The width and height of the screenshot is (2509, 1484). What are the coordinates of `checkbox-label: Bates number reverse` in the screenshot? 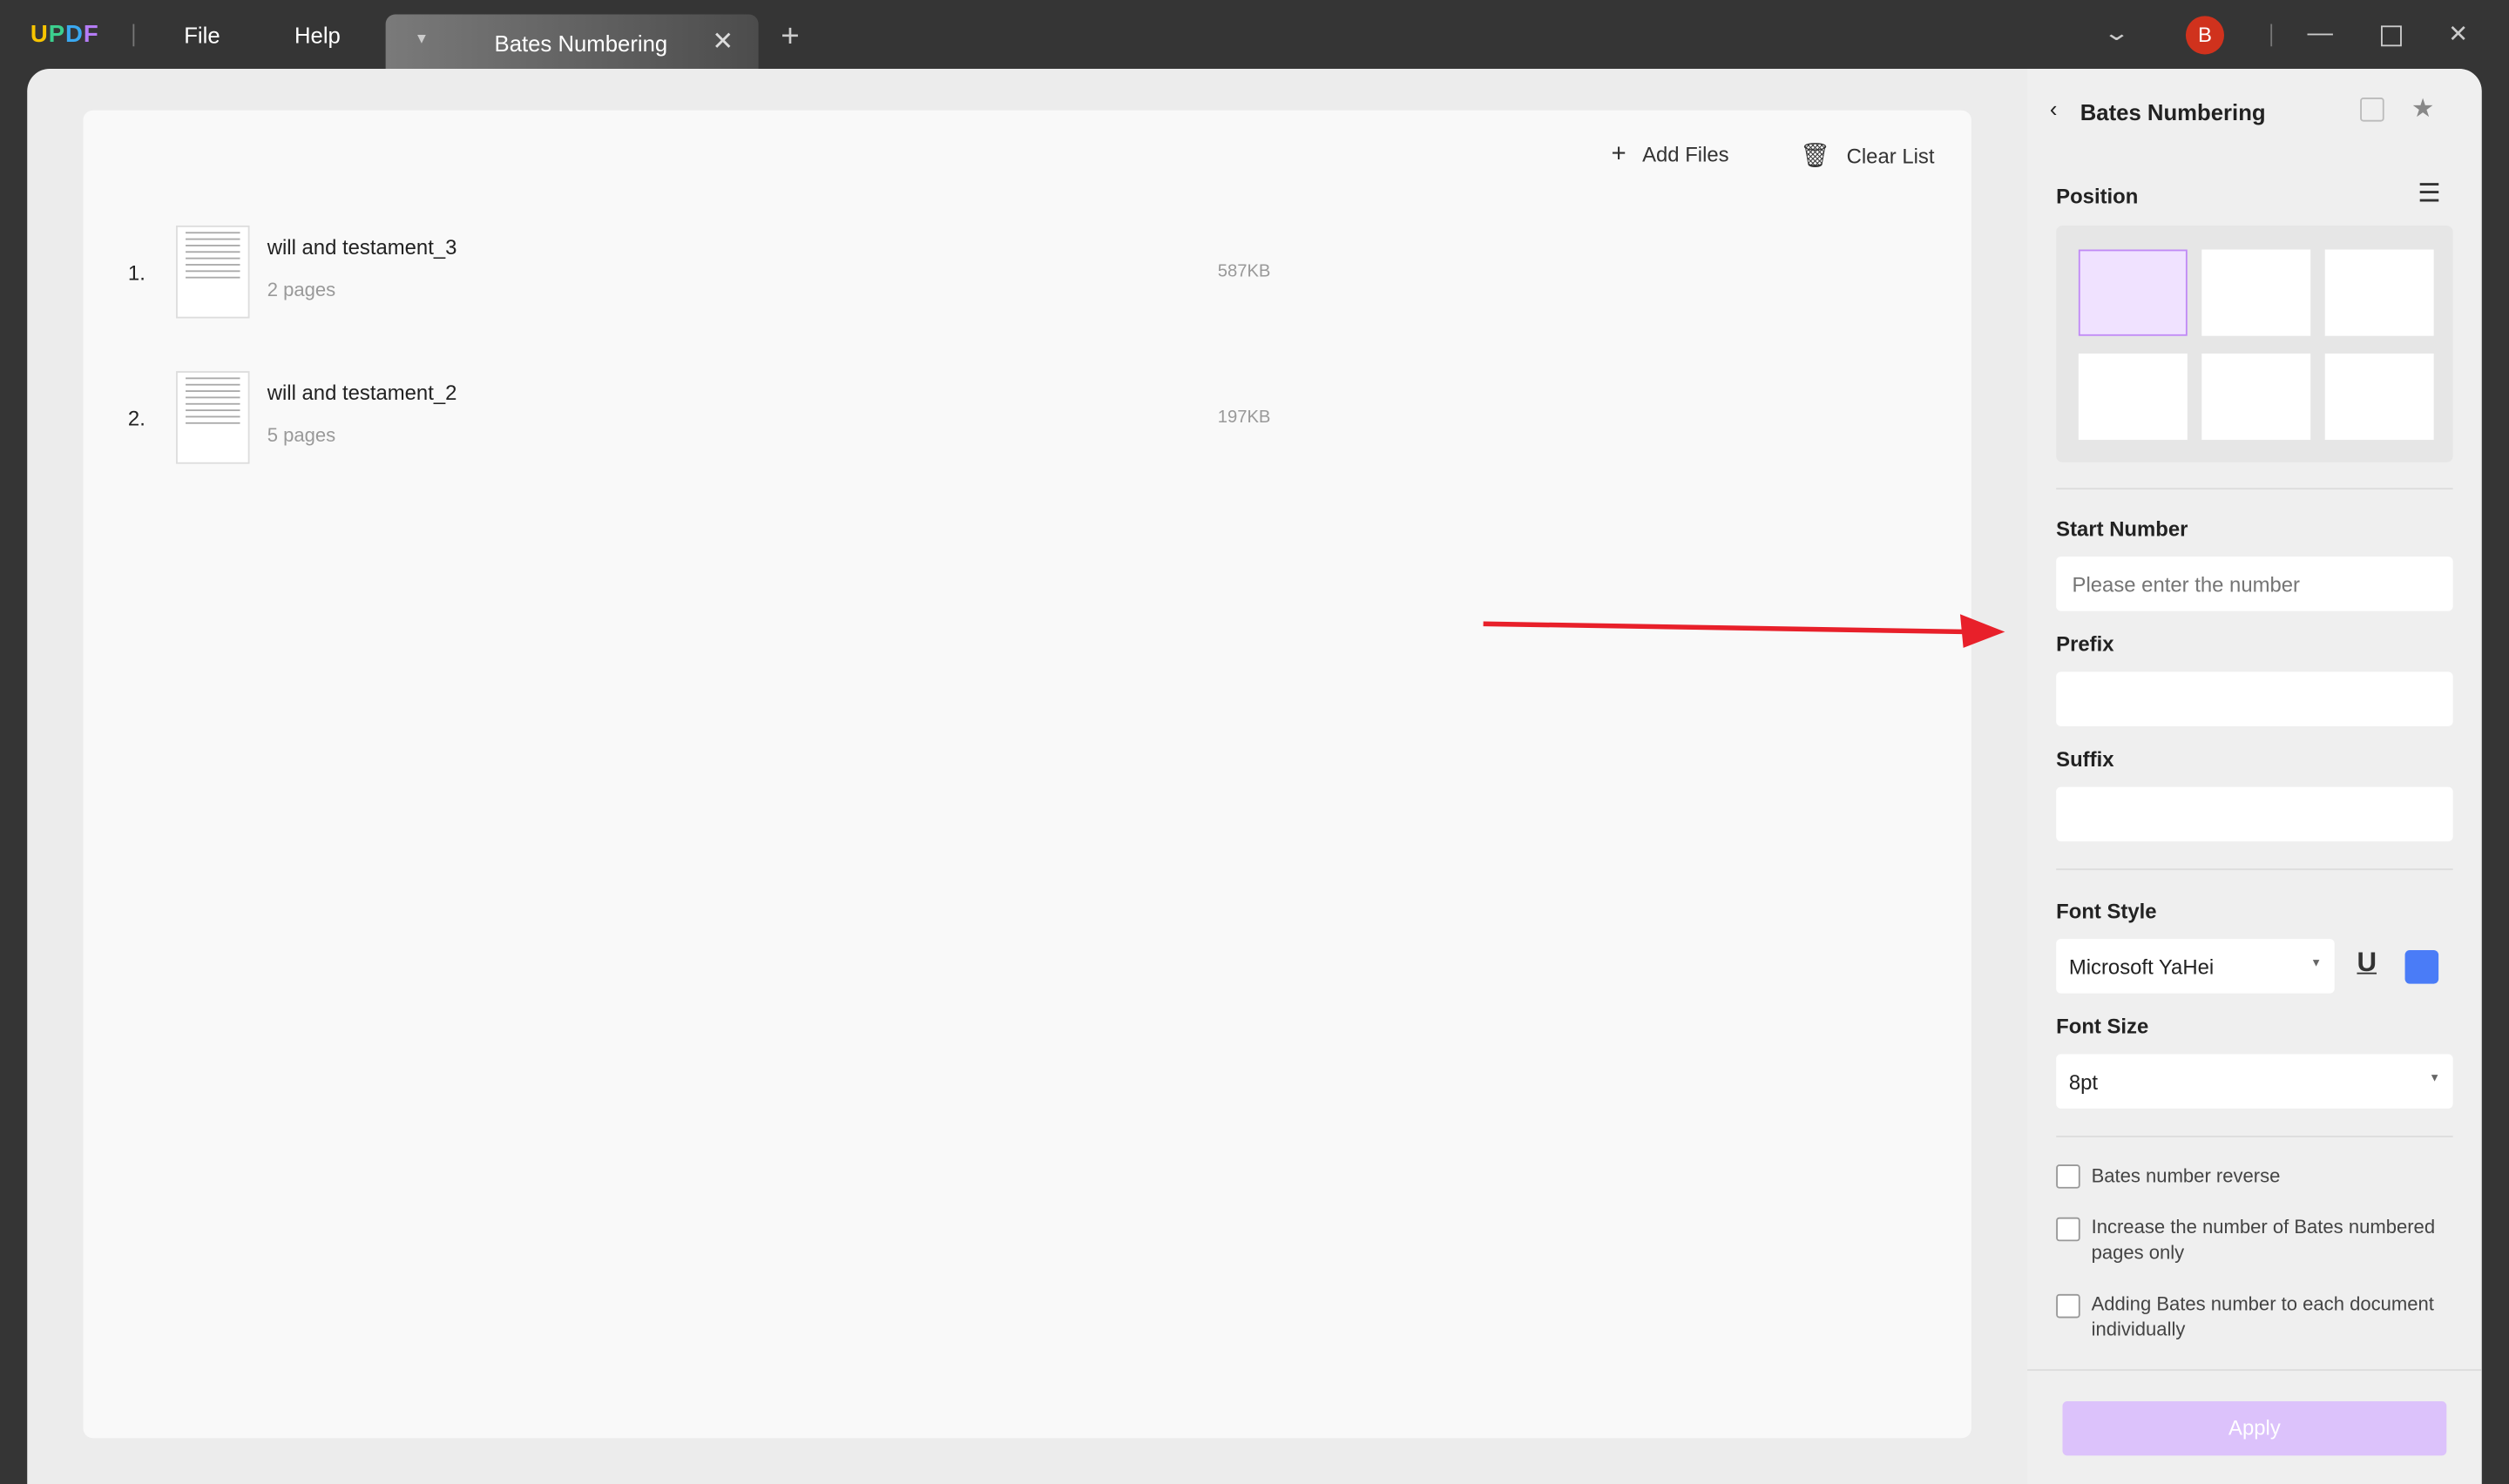 It's located at (2186, 1175).